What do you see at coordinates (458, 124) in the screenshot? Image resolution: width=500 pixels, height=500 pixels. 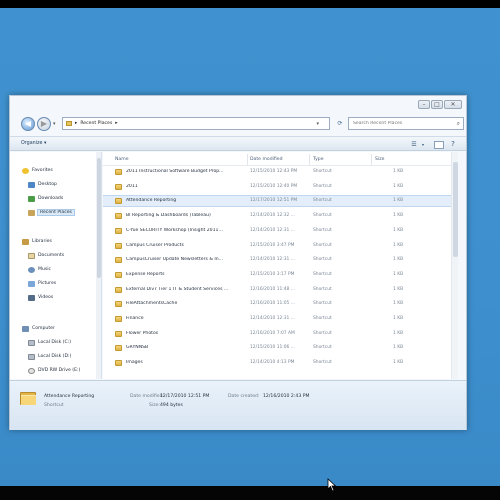 I see `search-icon: ⌕` at bounding box center [458, 124].